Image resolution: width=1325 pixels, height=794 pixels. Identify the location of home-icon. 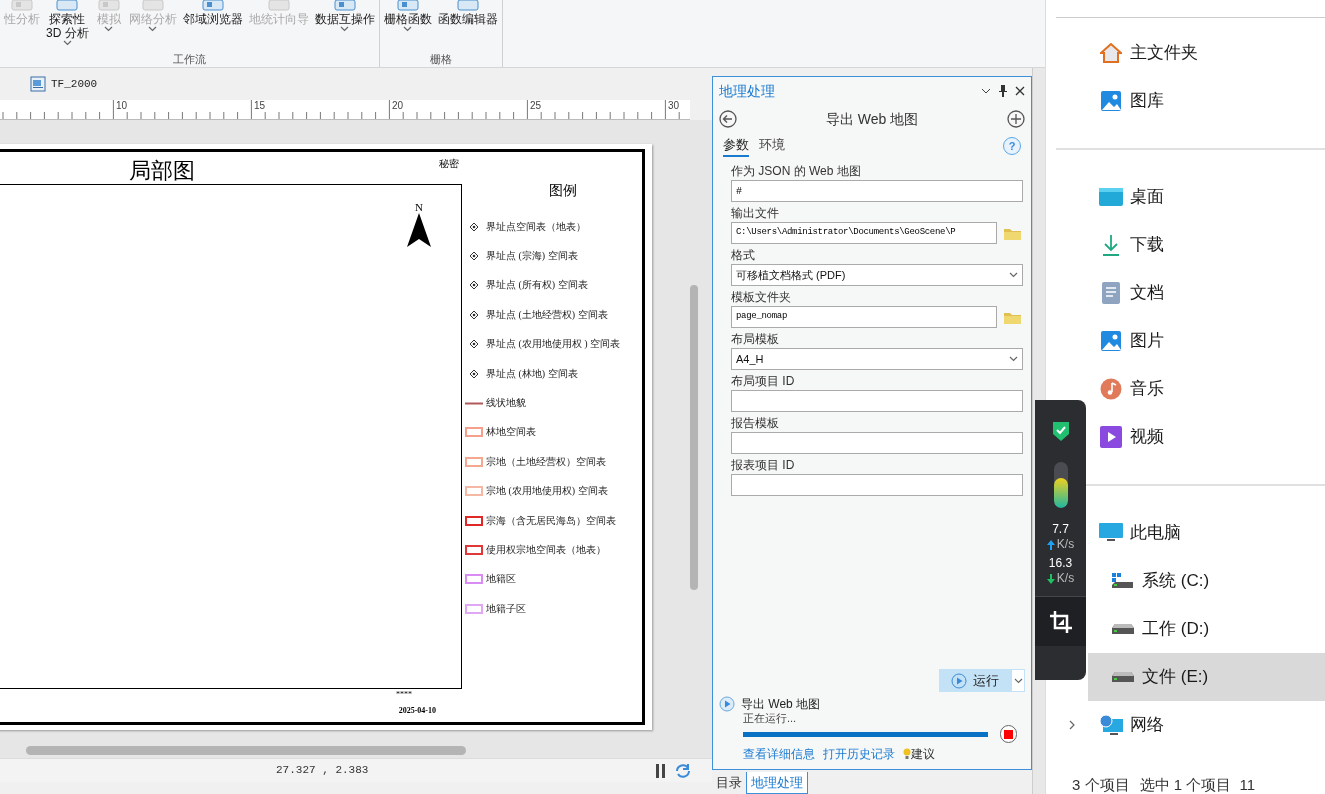
(1111, 53).